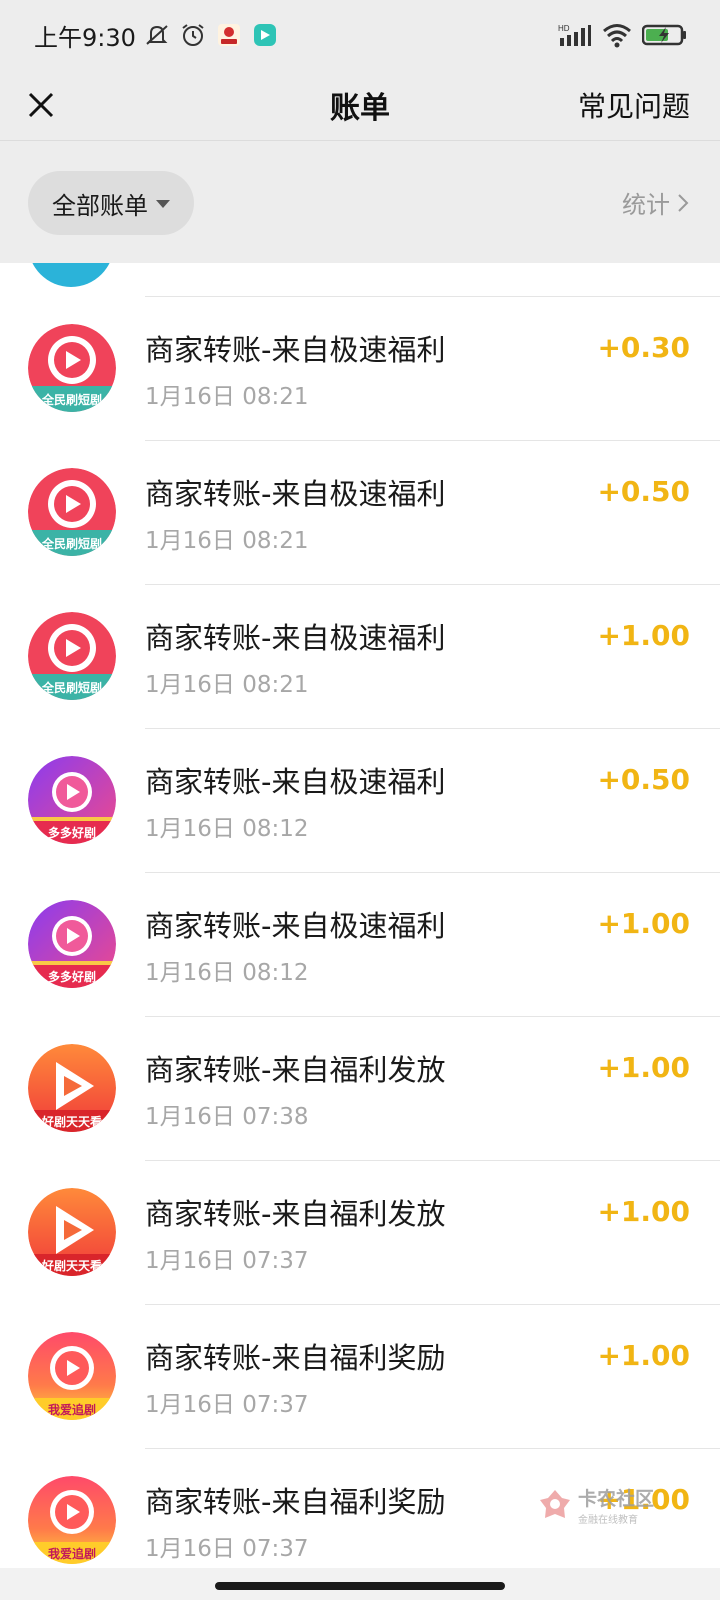  I want to click on transaction-row: 好剧天天看 商家转账-来自福利发放 1月16日 07:37 +1.00, so click(360, 1233).